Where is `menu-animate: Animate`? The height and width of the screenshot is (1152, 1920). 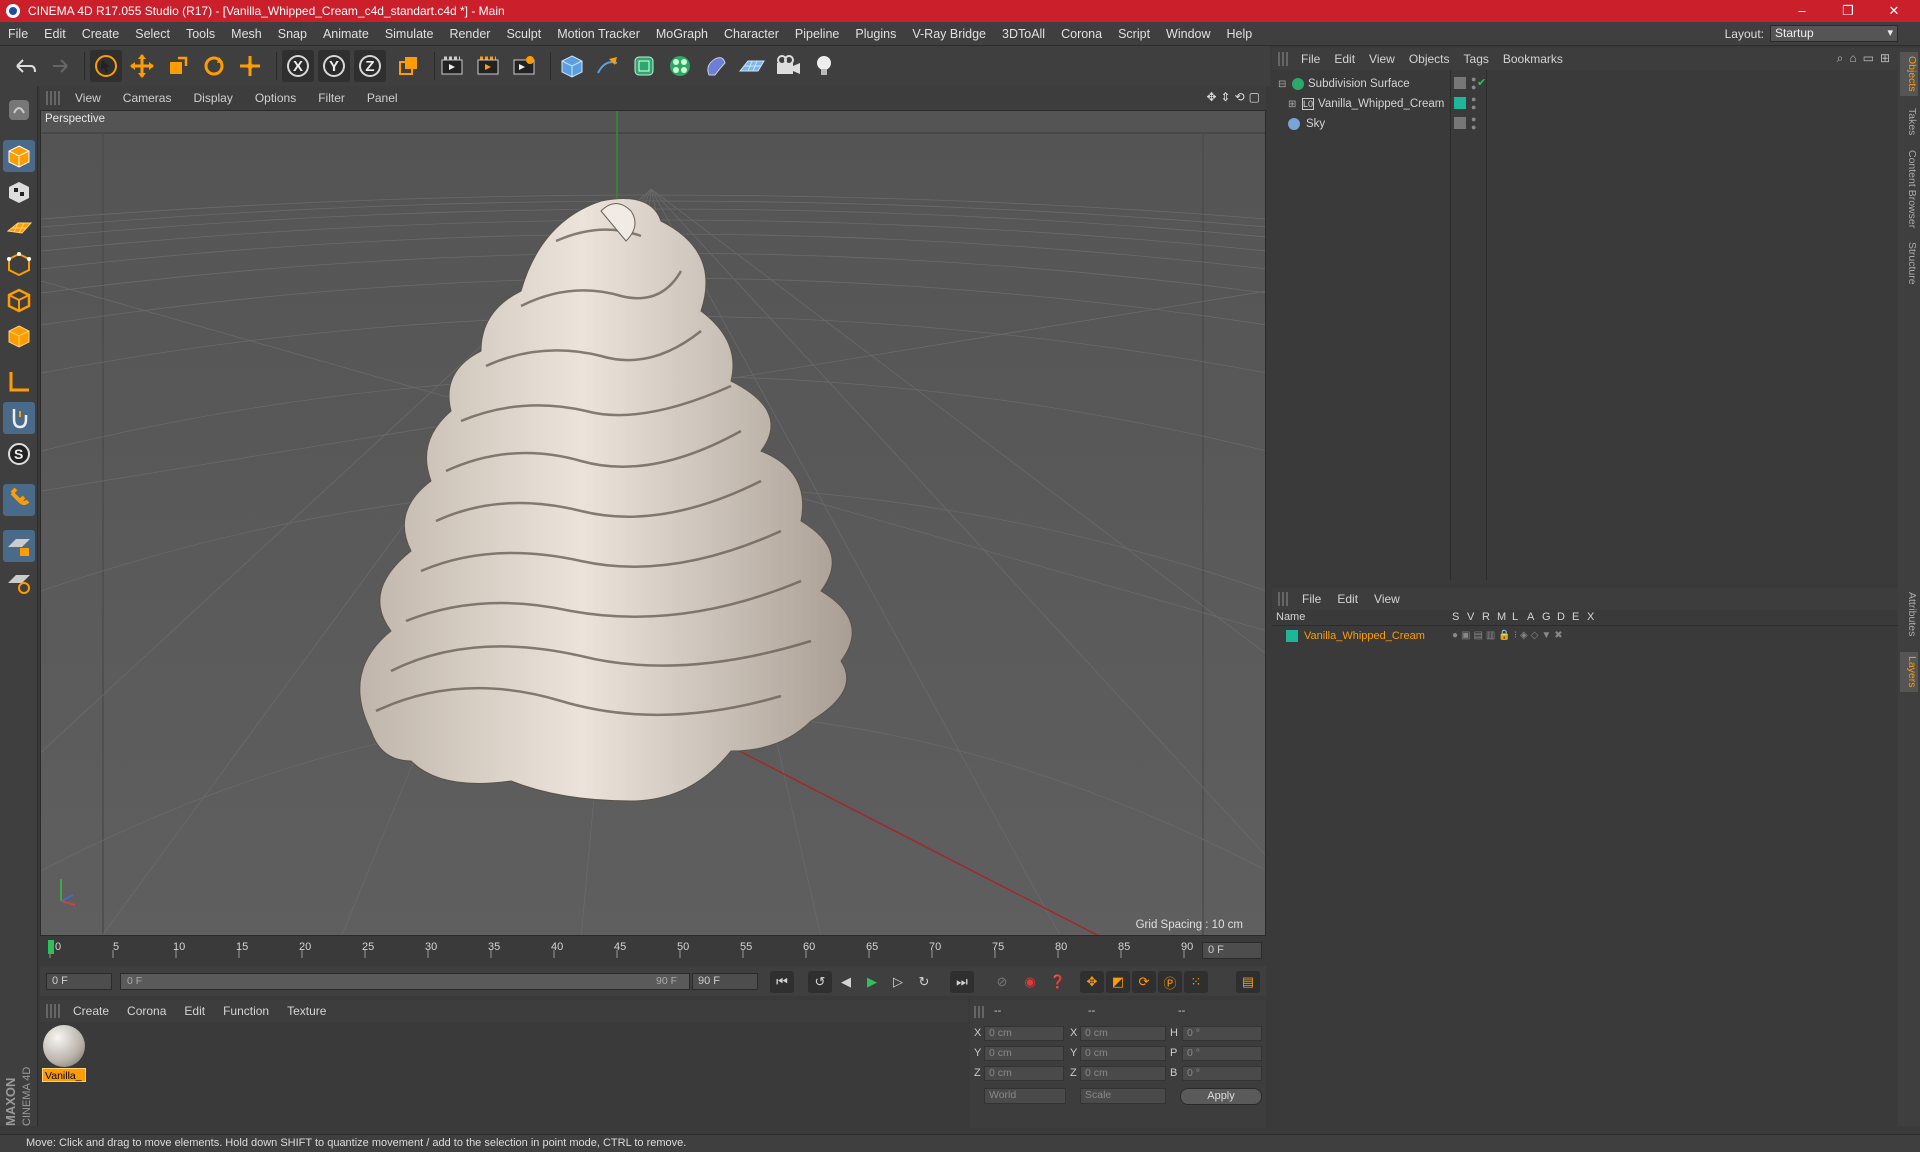 menu-animate: Animate is located at coordinates (346, 34).